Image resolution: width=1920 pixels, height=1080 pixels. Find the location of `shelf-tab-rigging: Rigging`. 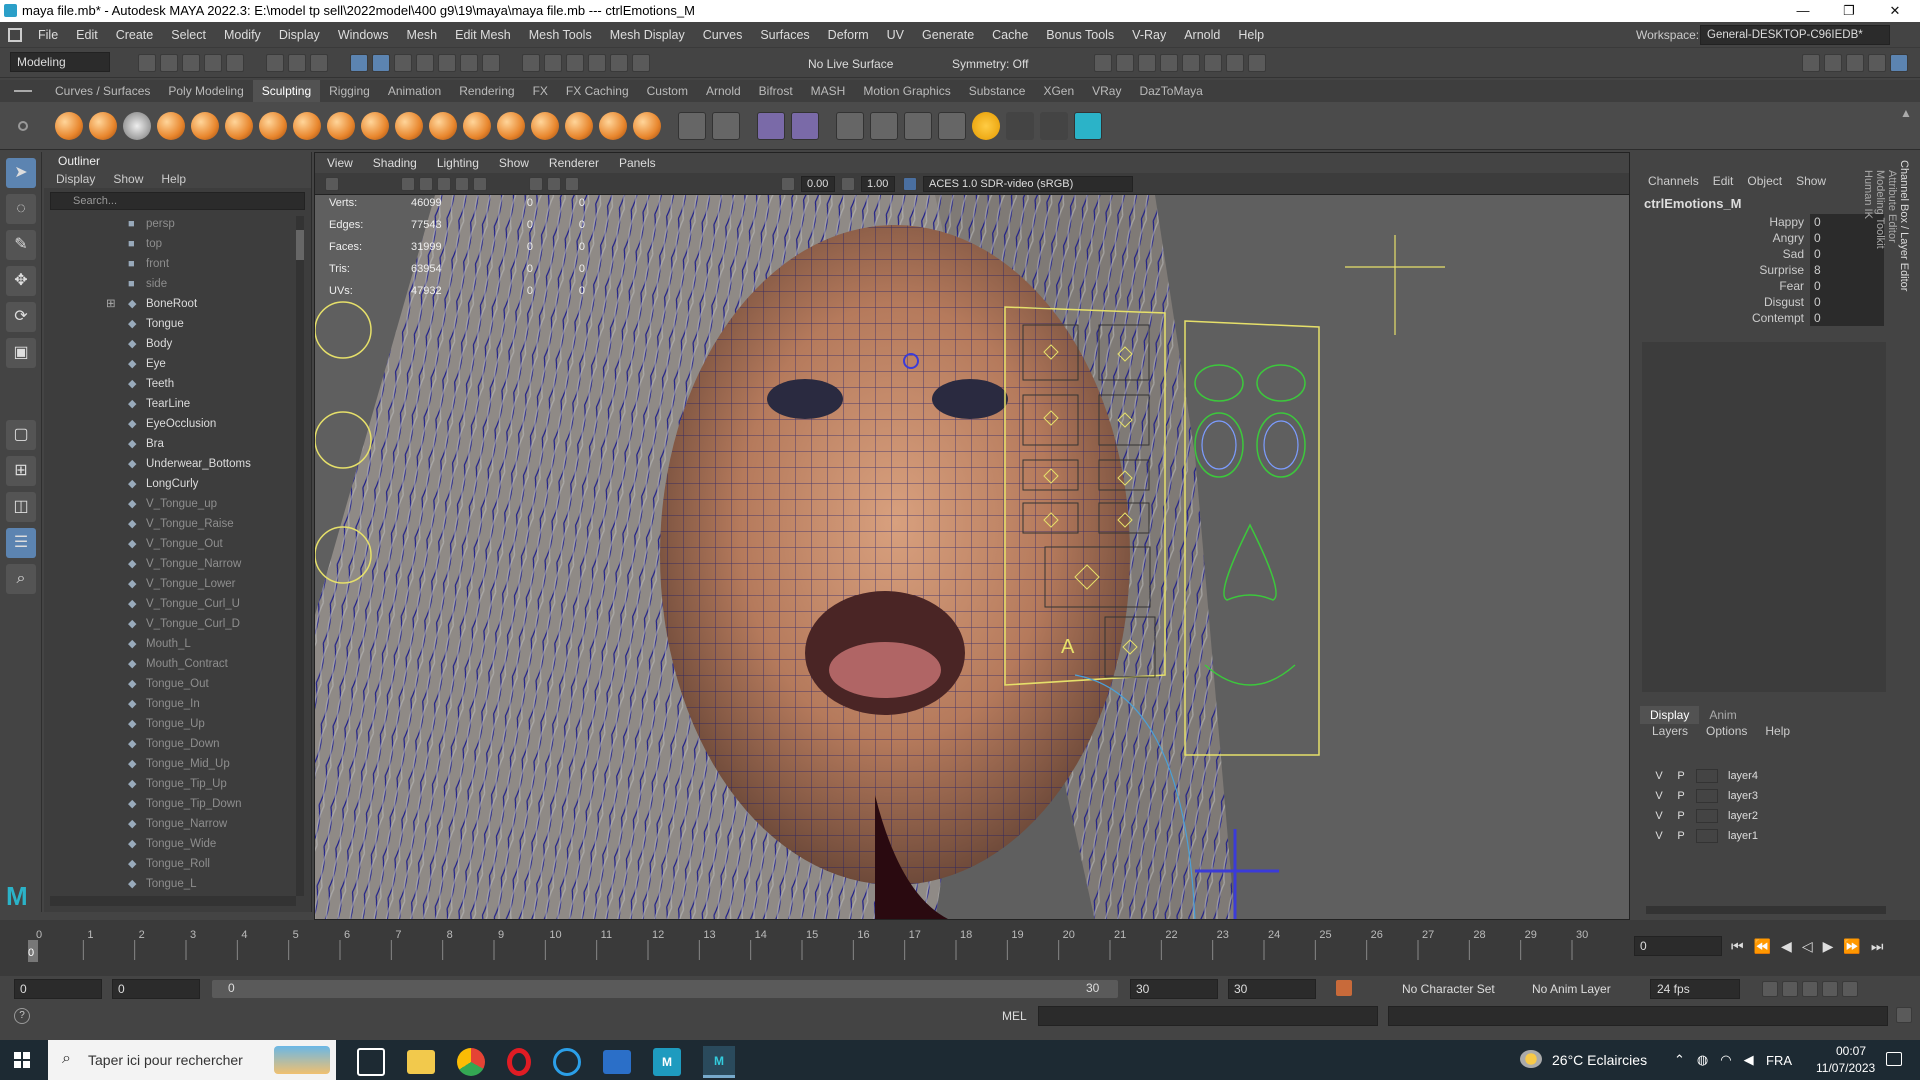

shelf-tab-rigging: Rigging is located at coordinates (349, 91).